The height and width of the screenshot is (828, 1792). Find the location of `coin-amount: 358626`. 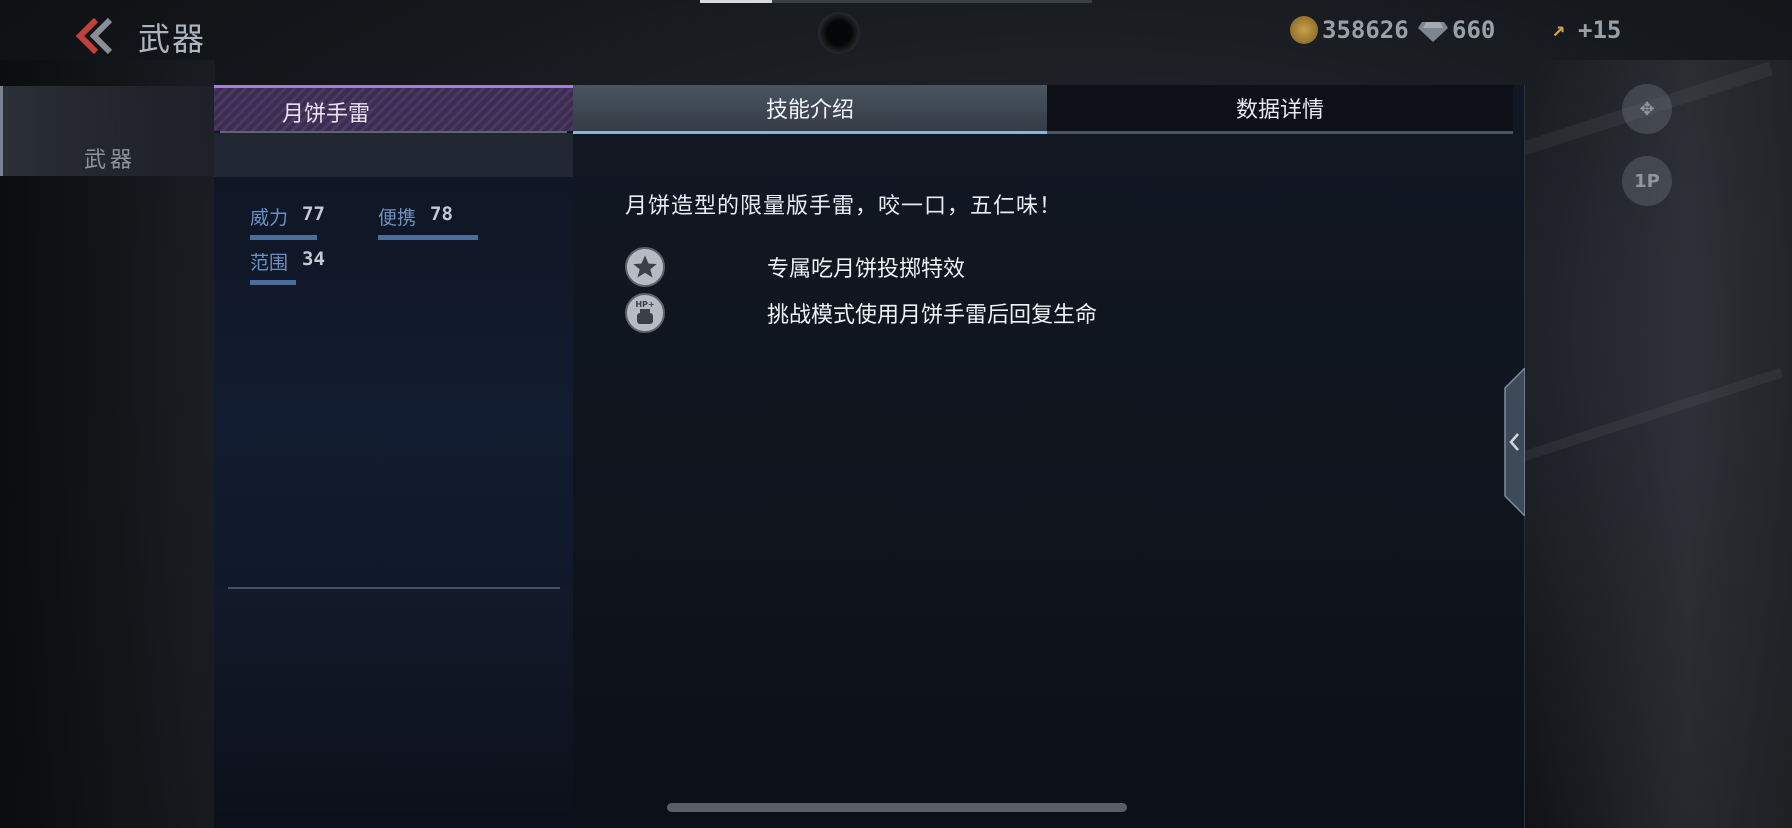

coin-amount: 358626 is located at coordinates (1365, 30).